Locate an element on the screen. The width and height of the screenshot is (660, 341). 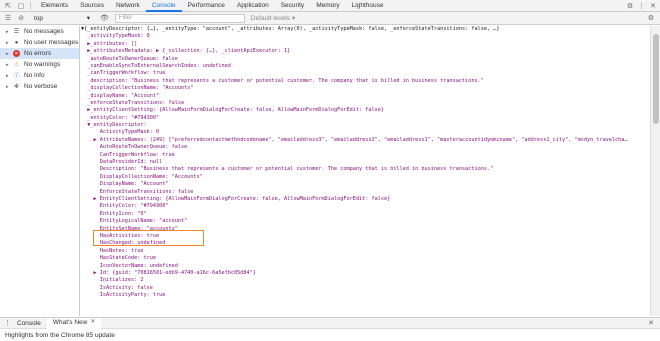
tab-console: Console is located at coordinates (163, 6).